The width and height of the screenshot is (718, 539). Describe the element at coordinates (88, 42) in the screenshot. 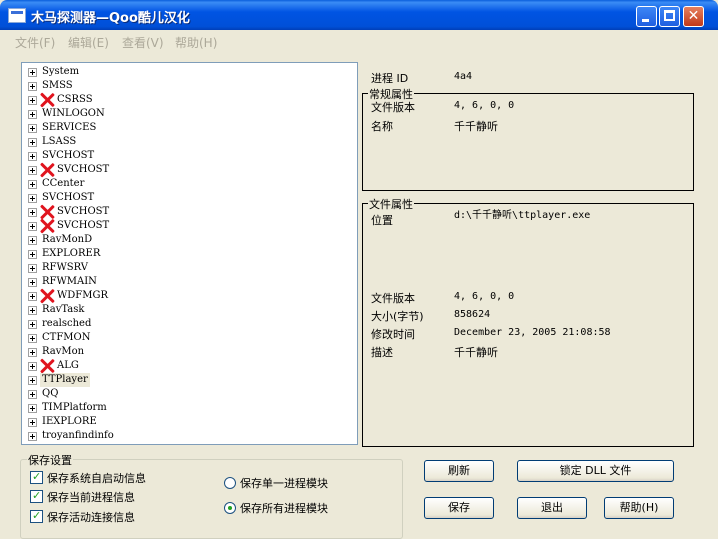

I see `menu-edit: 编辑(E)` at that location.